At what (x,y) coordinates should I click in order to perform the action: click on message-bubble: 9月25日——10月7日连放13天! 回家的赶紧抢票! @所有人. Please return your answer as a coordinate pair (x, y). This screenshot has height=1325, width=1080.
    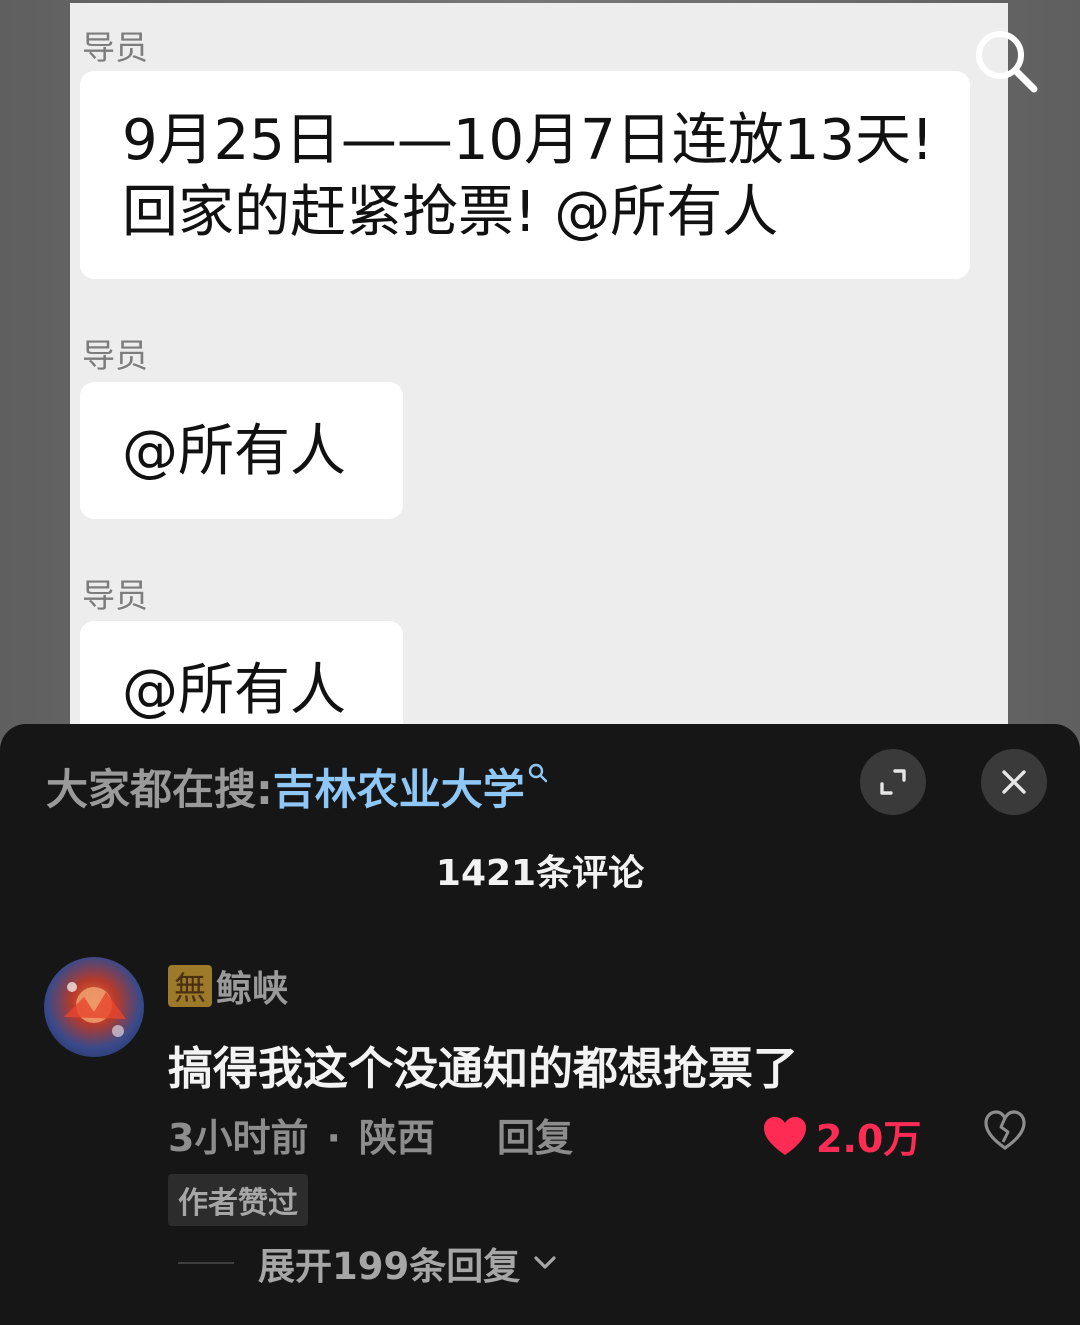
    Looking at the image, I should click on (525, 175).